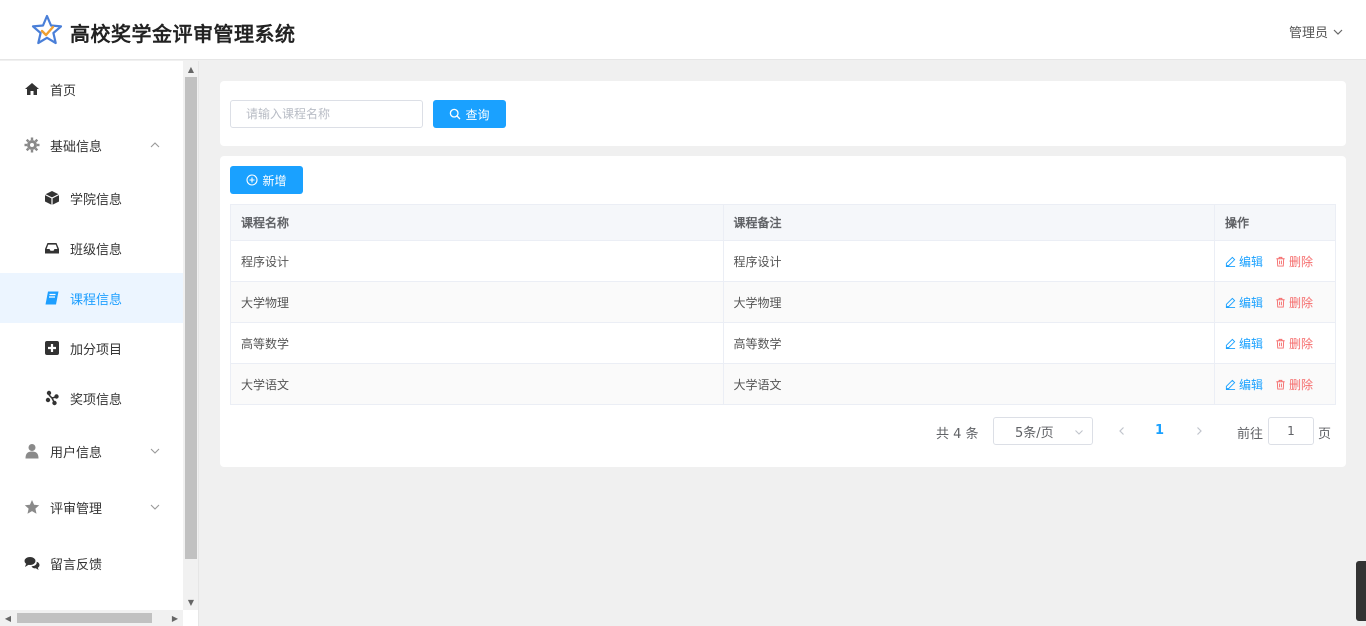 This screenshot has width=1366, height=626. I want to click on sidebar-item-college: 学院信息, so click(91, 198).